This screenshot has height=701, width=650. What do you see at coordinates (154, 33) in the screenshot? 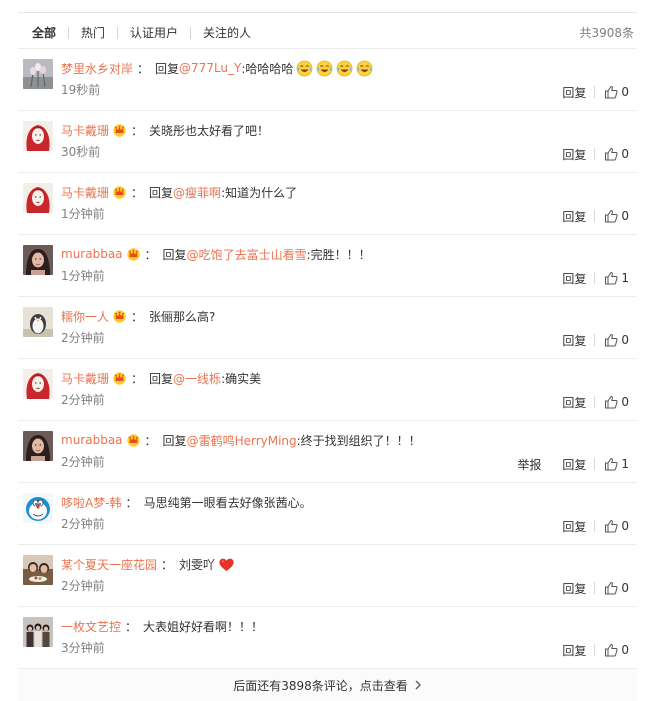
I see `tab-verified: 认证用户` at bounding box center [154, 33].